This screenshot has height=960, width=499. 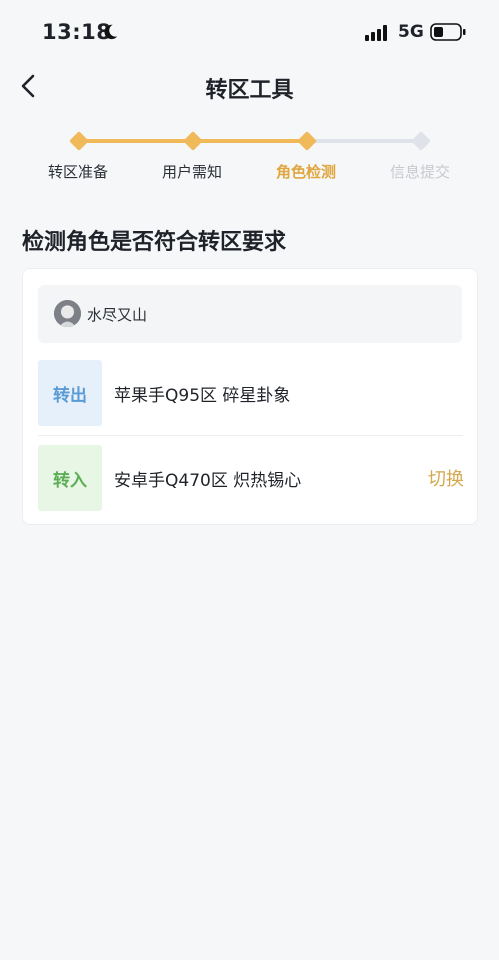 What do you see at coordinates (249, 90) in the screenshot?
I see `page-title: 转区工具` at bounding box center [249, 90].